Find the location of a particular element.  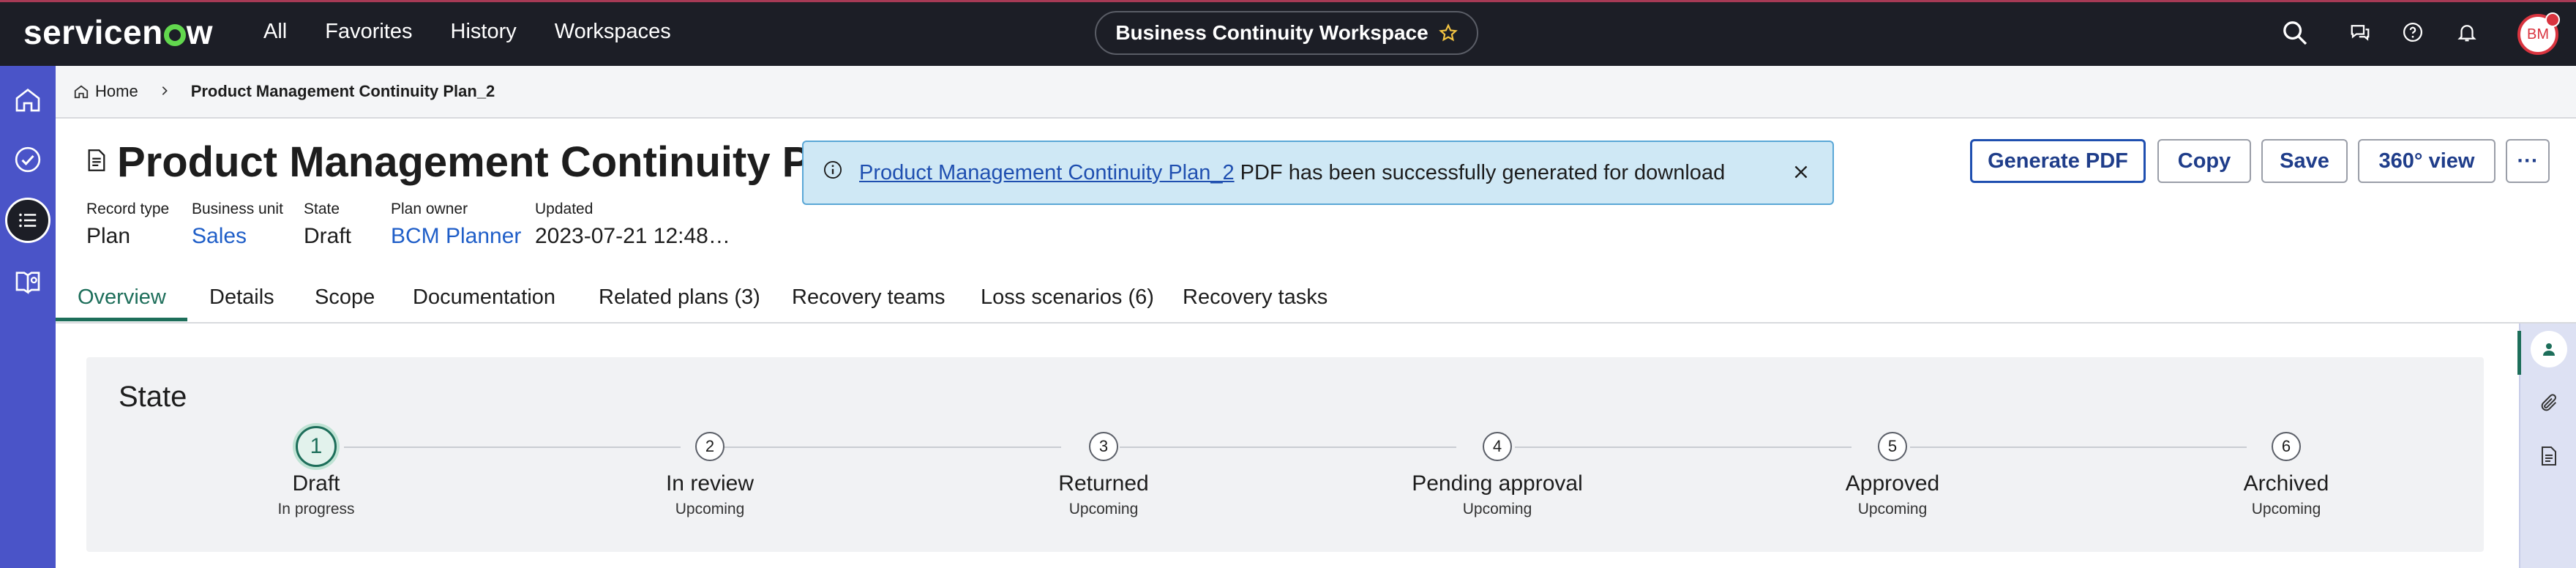

step-number: 5 is located at coordinates (1892, 446).